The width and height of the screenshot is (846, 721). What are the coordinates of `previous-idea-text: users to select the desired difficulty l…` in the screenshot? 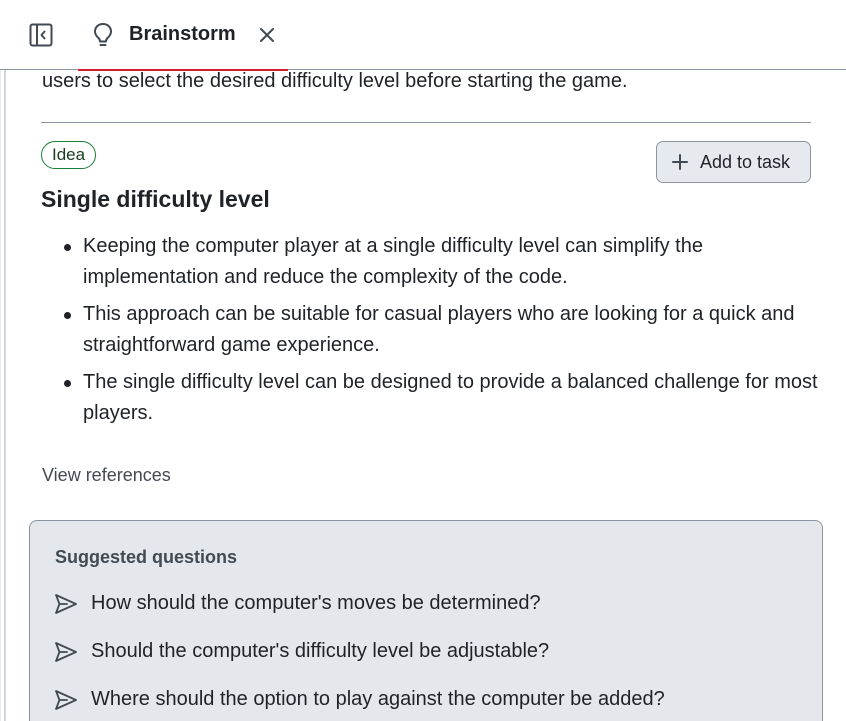 It's located at (335, 81).